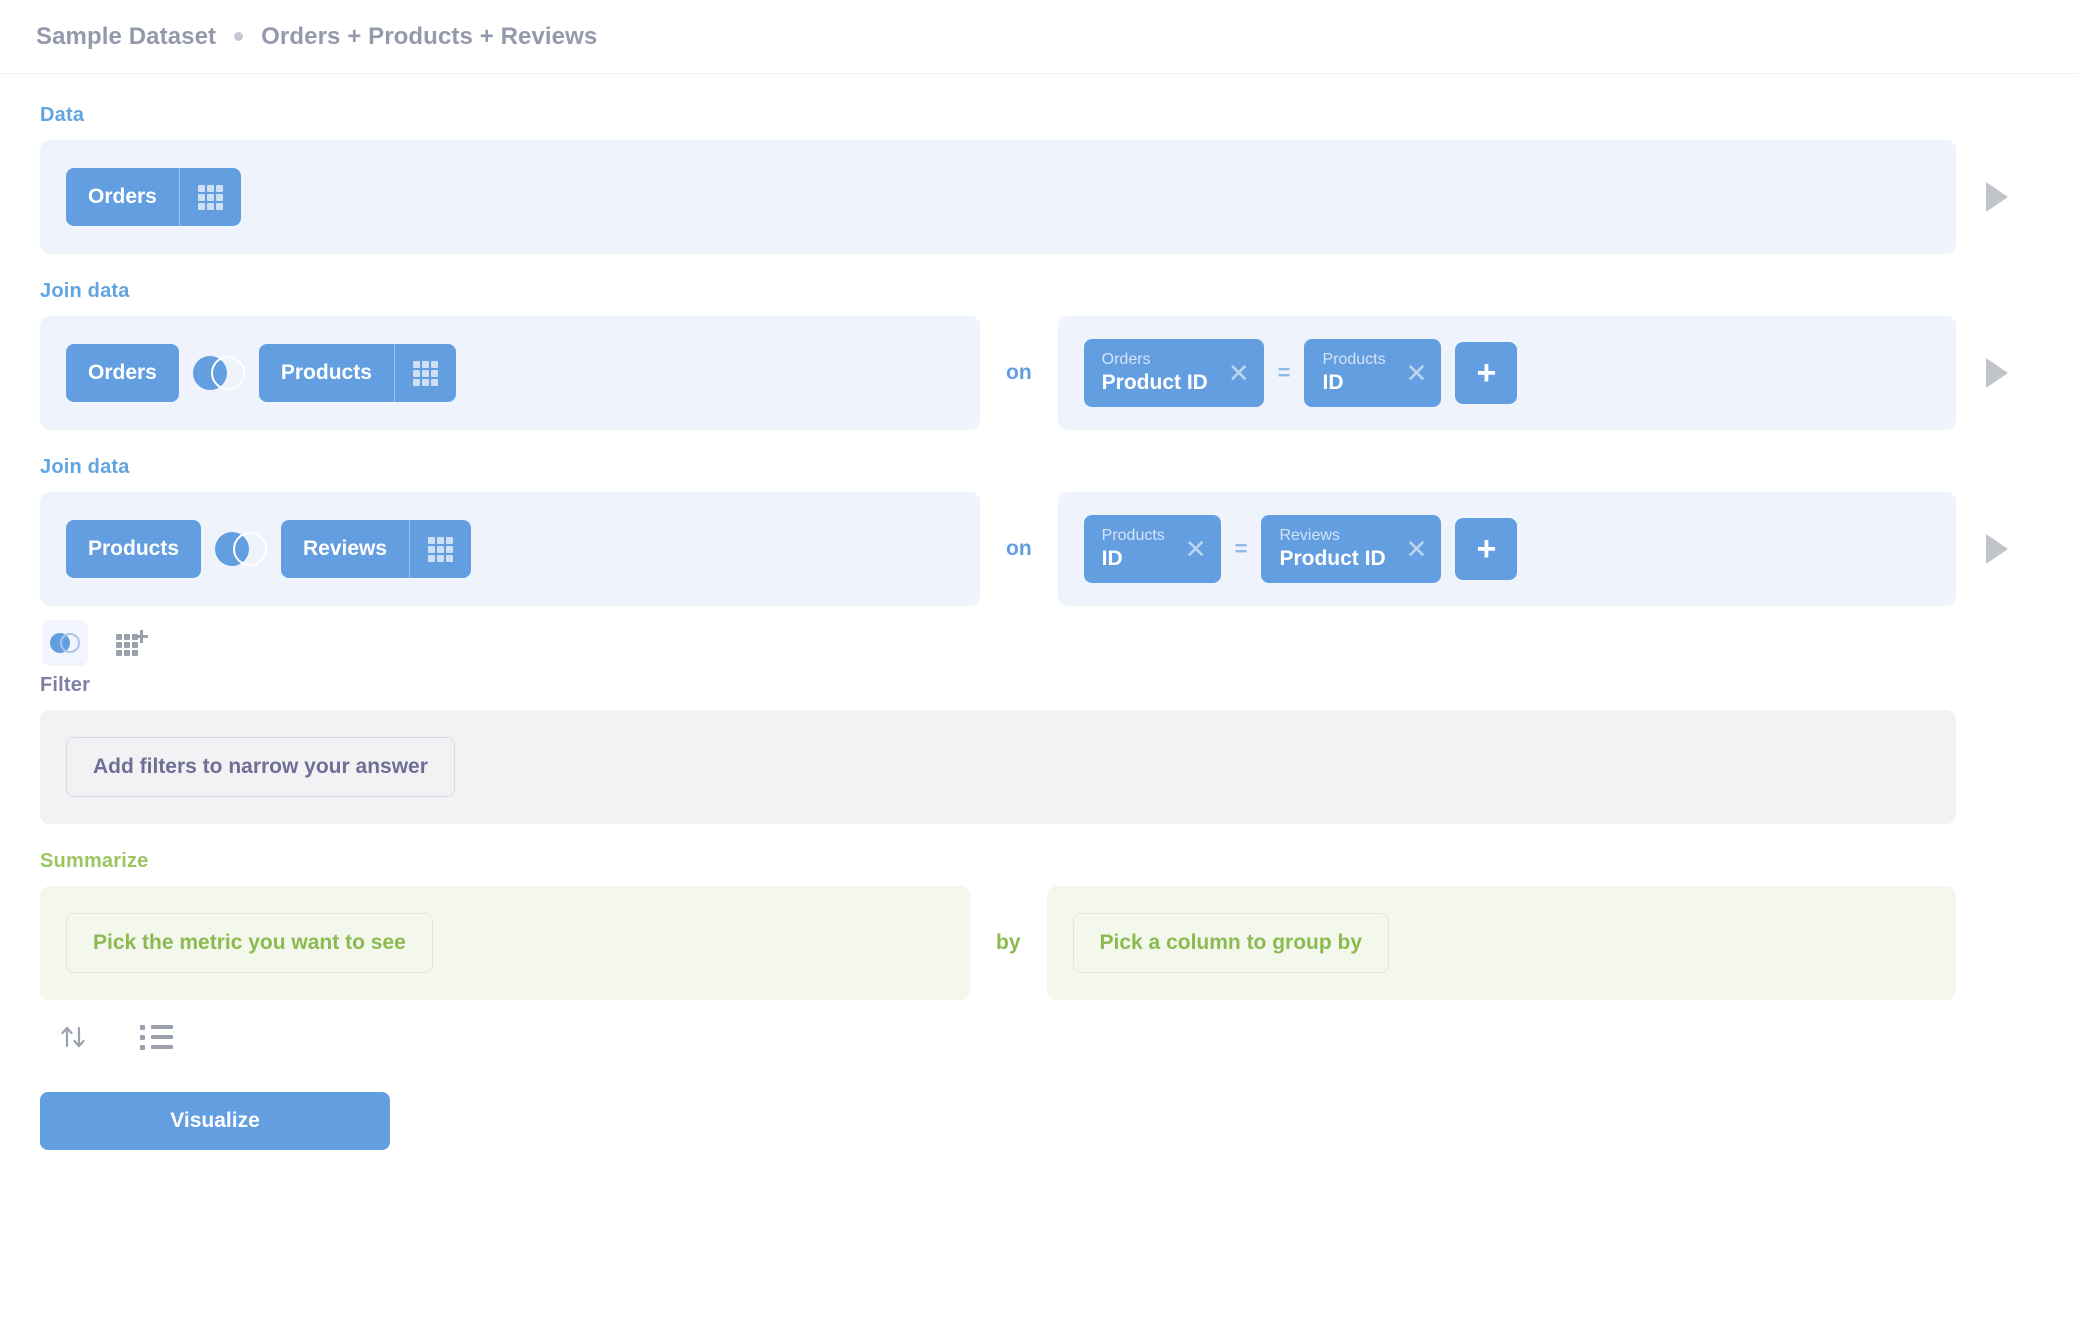 The height and width of the screenshot is (1334, 2078). I want to click on join-2-title: Join data, so click(85, 467).